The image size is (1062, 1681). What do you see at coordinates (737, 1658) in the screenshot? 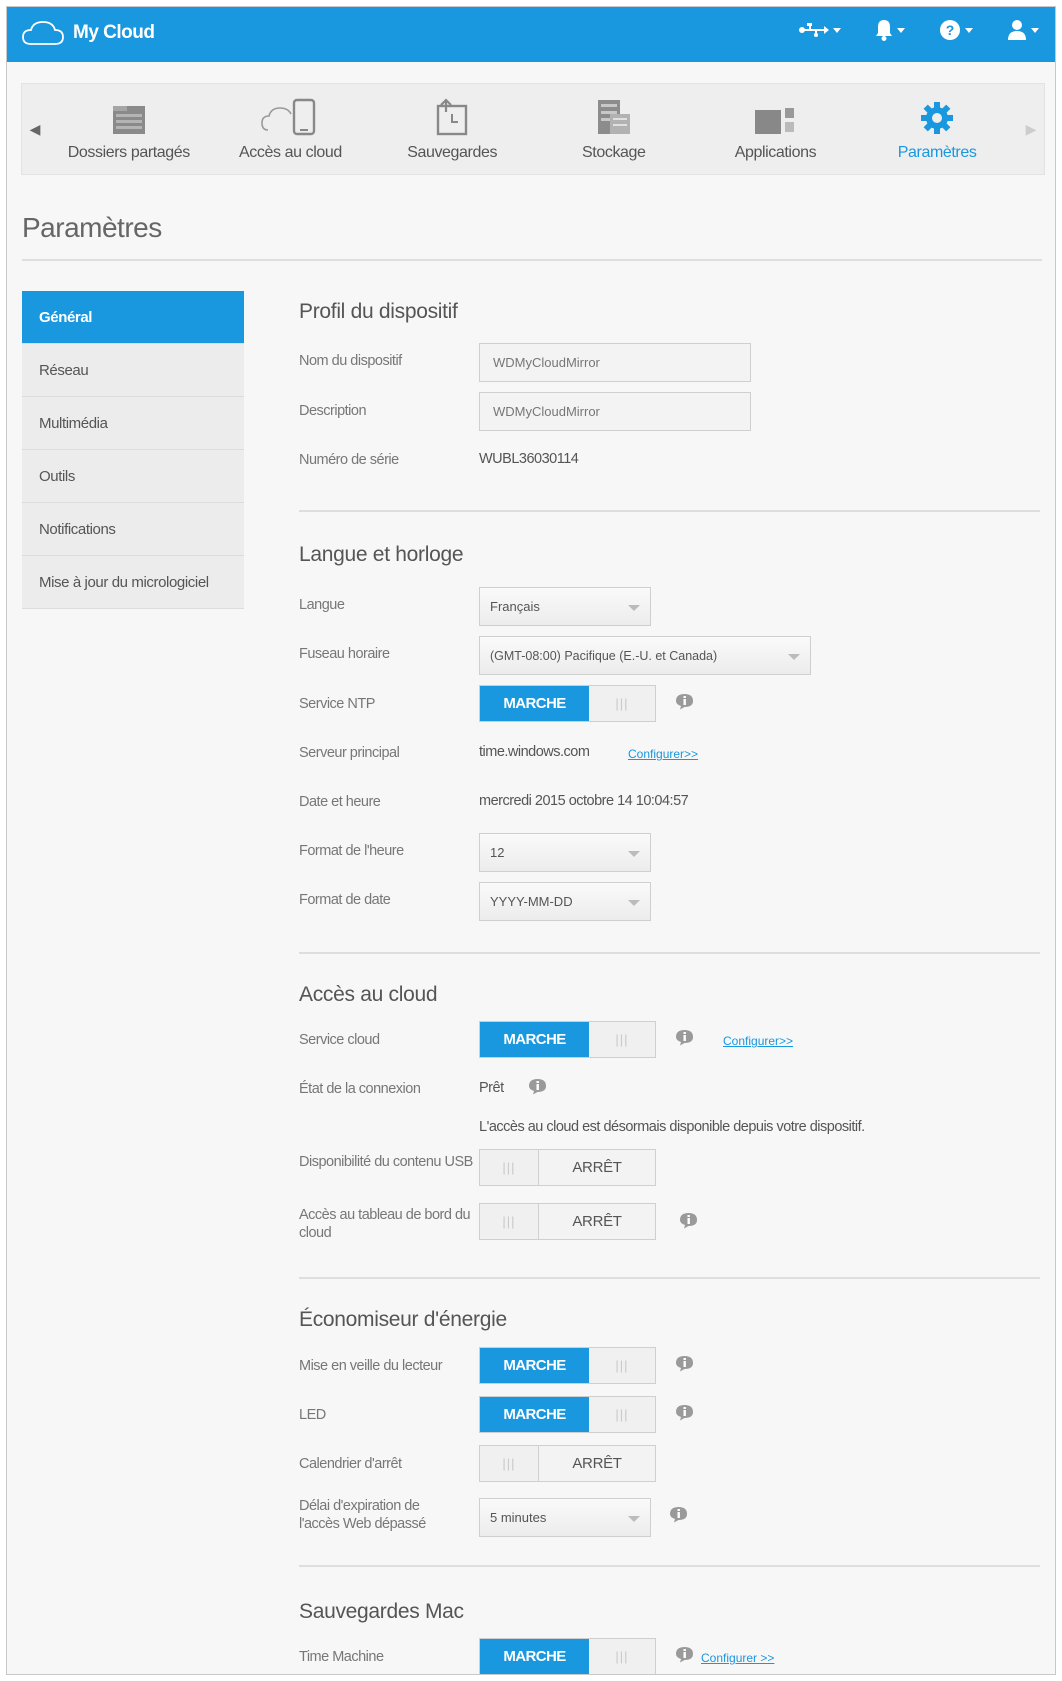
I see `configure-time-machine-link: Configurer >>` at bounding box center [737, 1658].